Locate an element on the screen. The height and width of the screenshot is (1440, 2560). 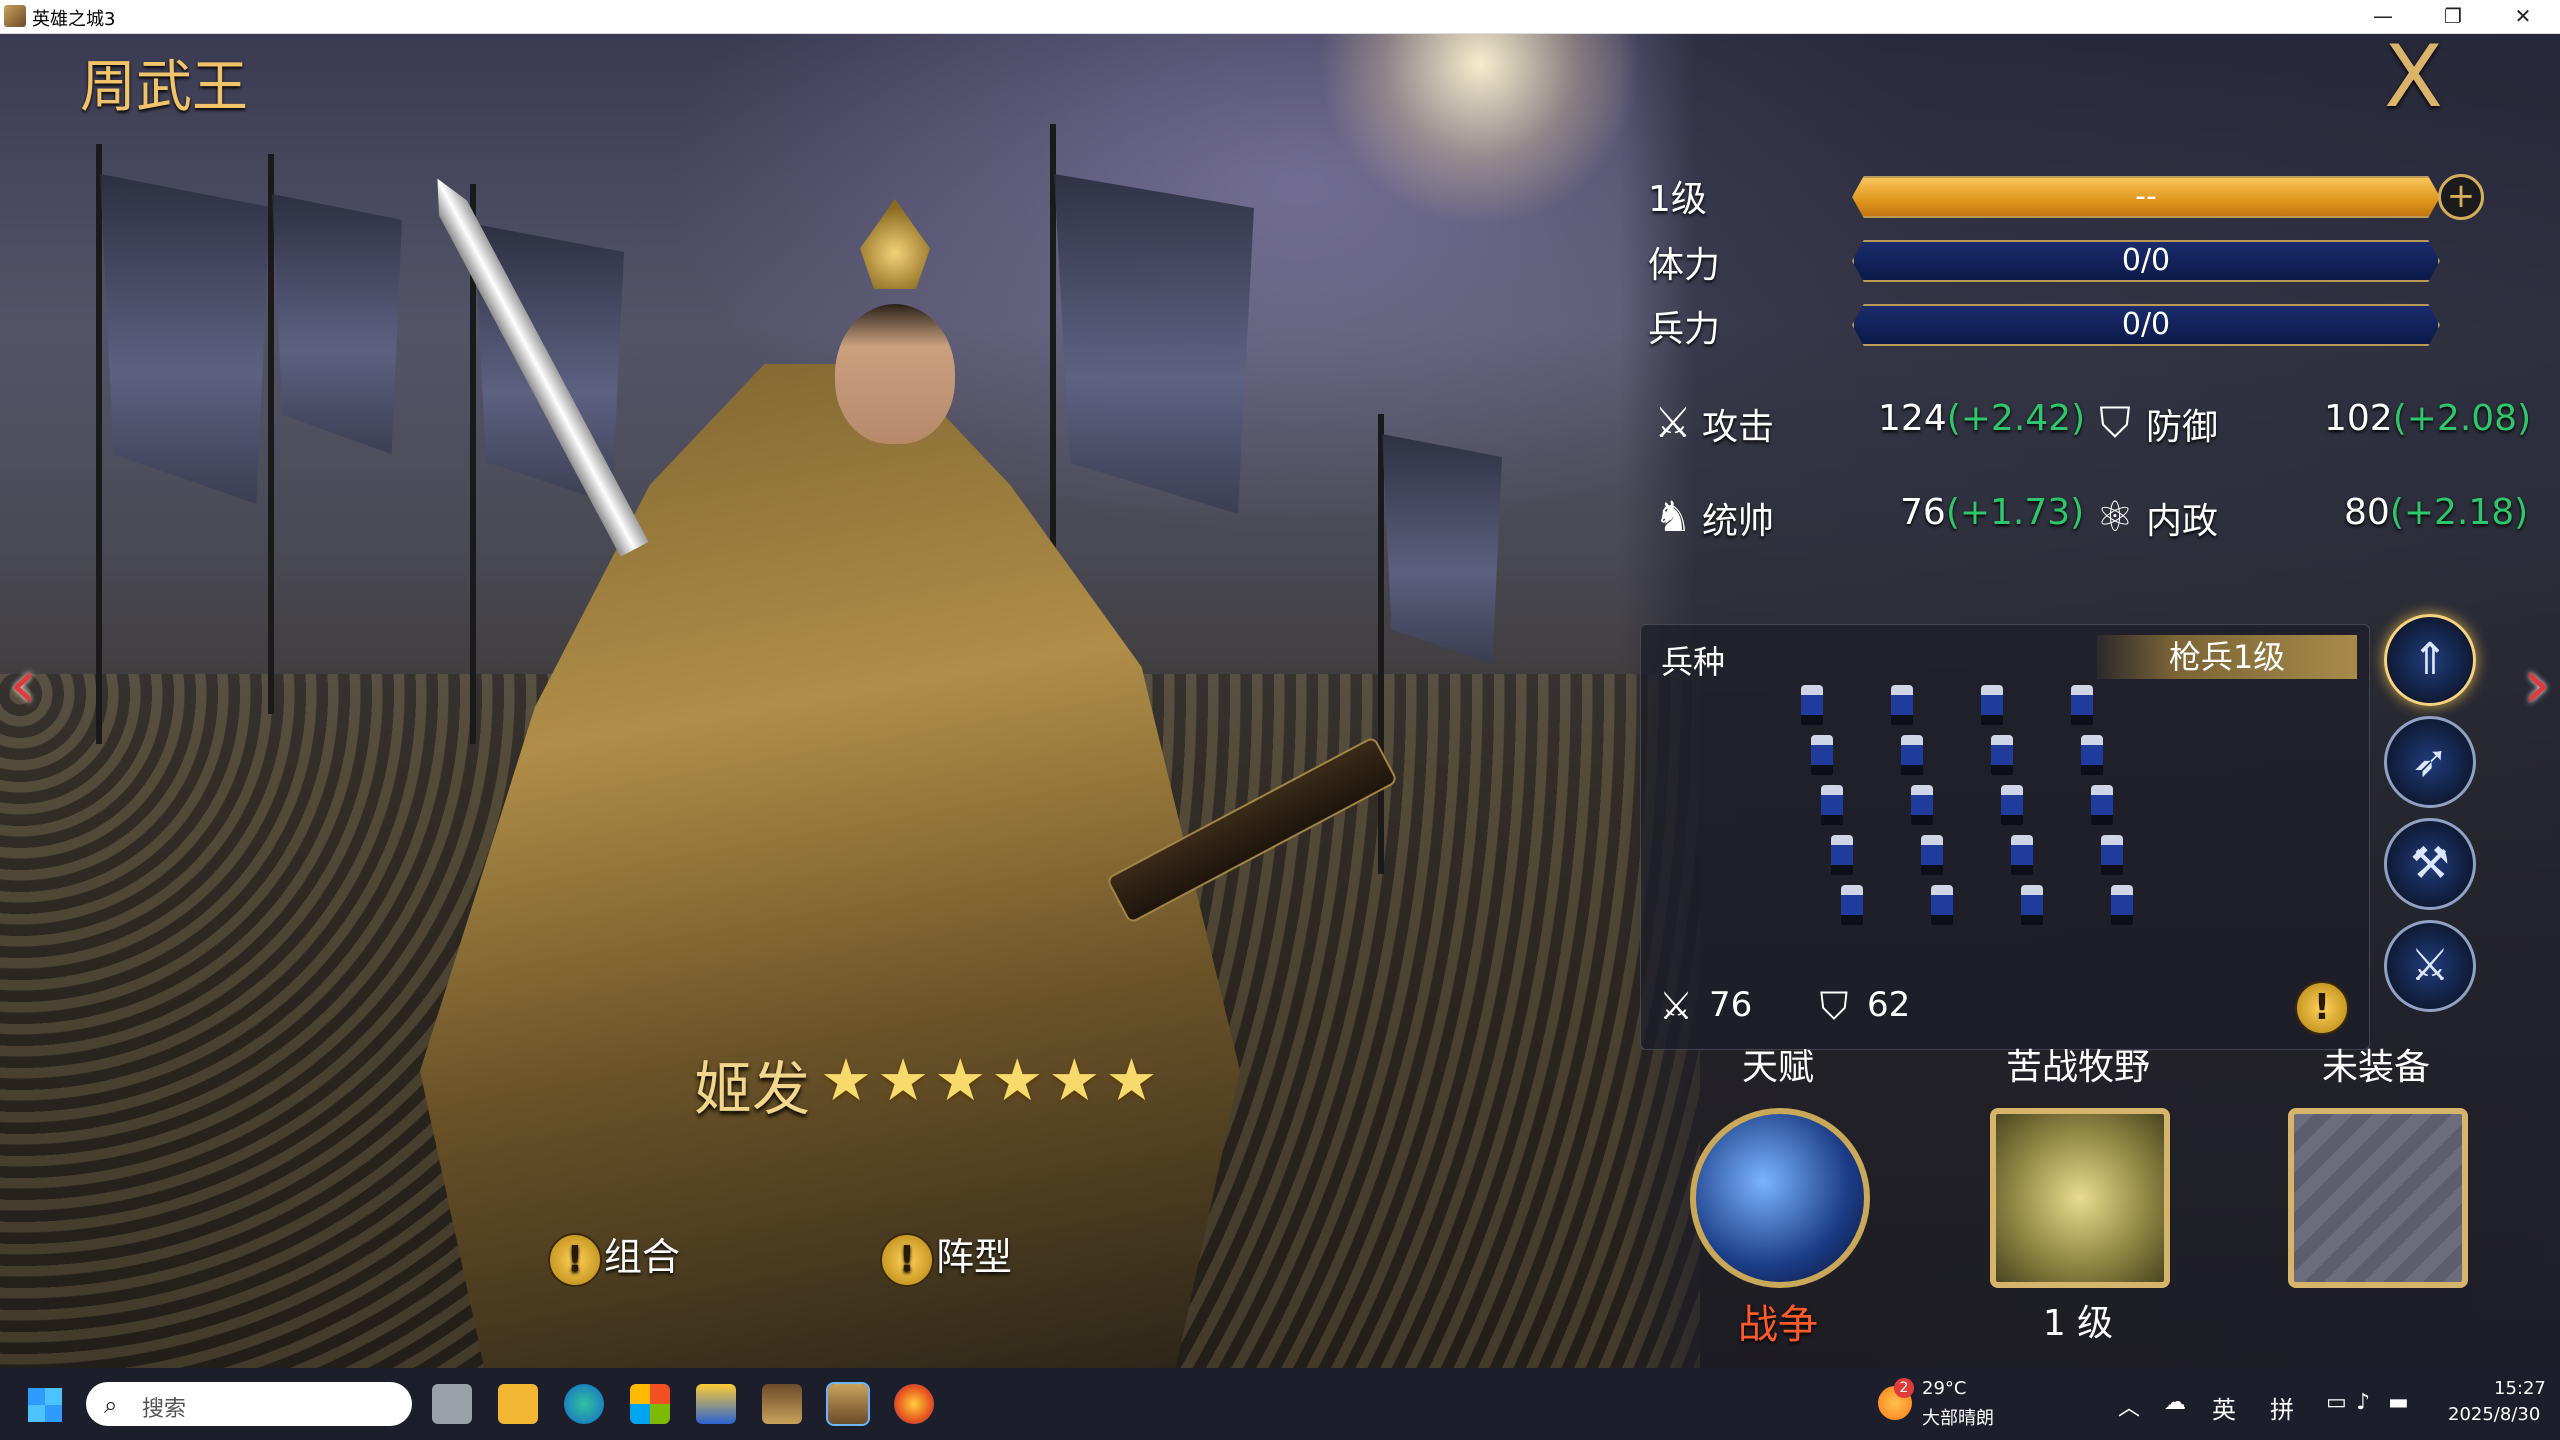
combo-label: 组合 is located at coordinates (642, 1257).